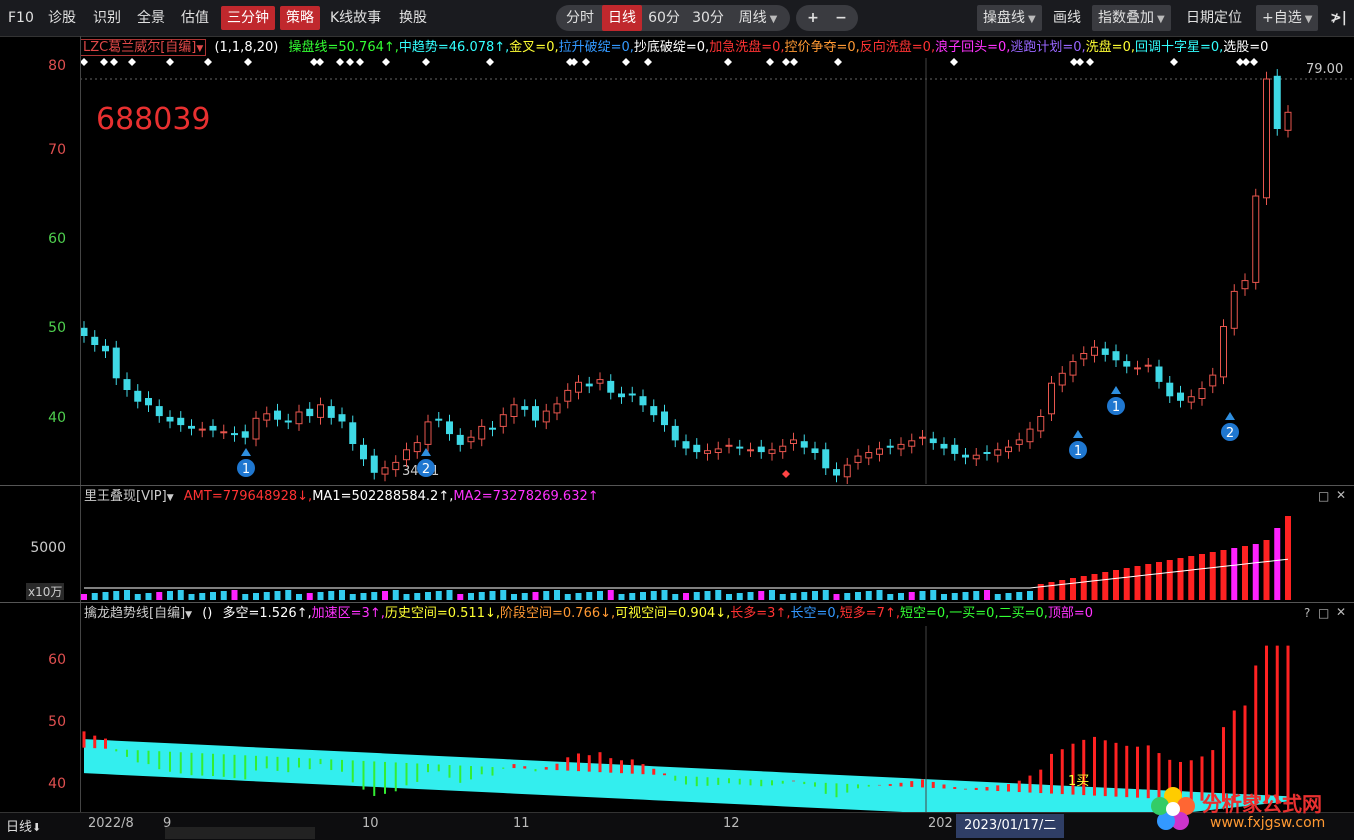  What do you see at coordinates (267, 613) in the screenshot?
I see `trend-indicator-field: 多空=1.526↑,` at bounding box center [267, 613].